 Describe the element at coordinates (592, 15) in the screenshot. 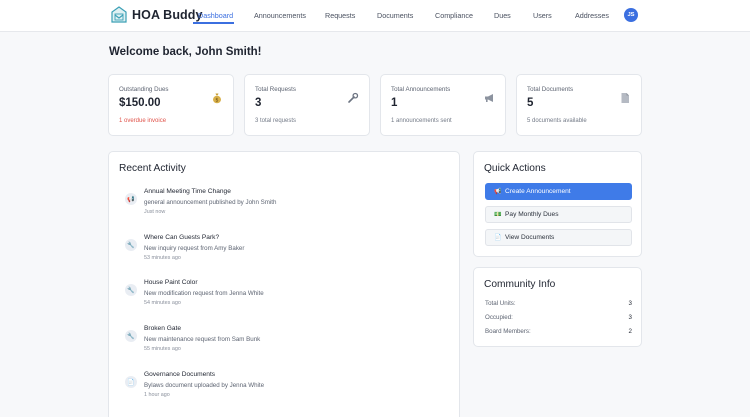

I see `nav-item-addresses: Addresses` at that location.